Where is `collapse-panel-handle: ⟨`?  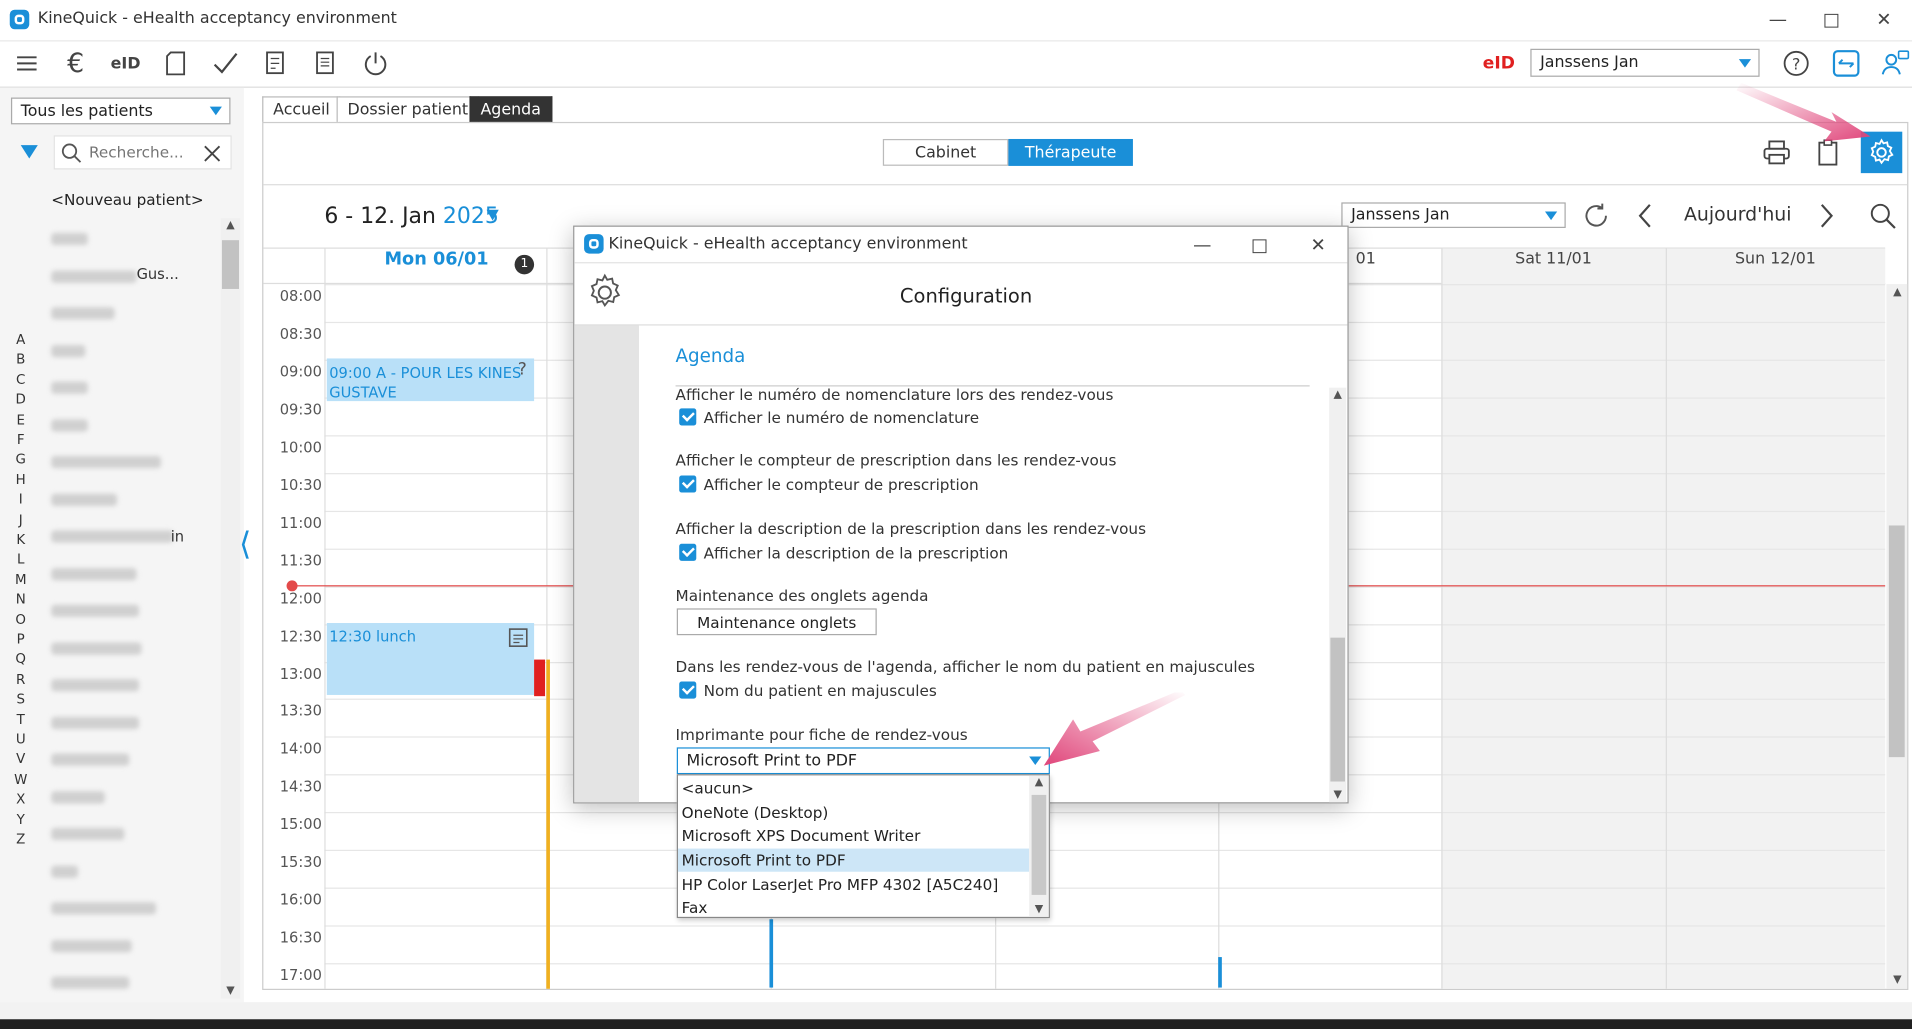
collapse-panel-handle: ⟨ is located at coordinates (245, 545).